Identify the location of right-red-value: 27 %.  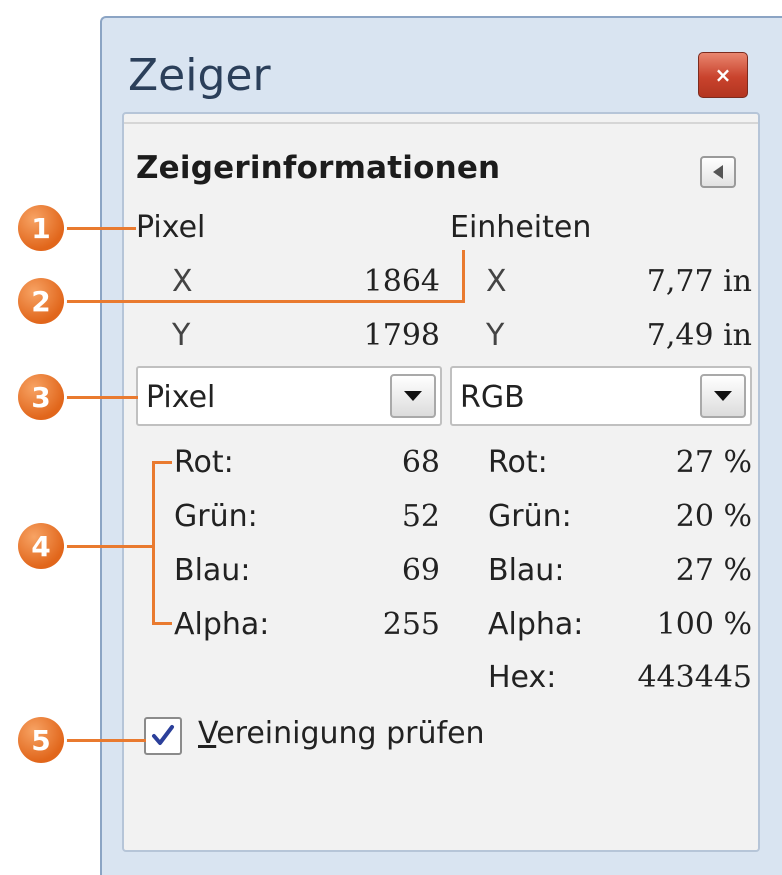
(713, 462).